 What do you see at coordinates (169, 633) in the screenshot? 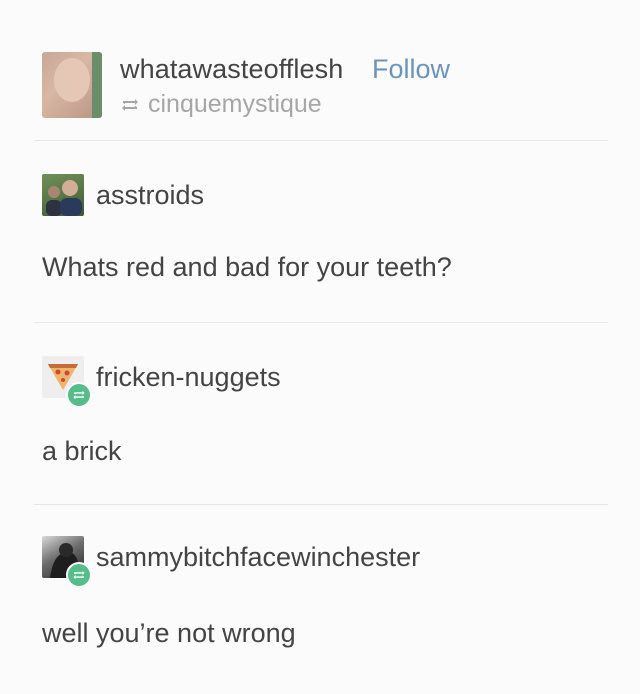
I see `thread-text: well you’re not wrong` at bounding box center [169, 633].